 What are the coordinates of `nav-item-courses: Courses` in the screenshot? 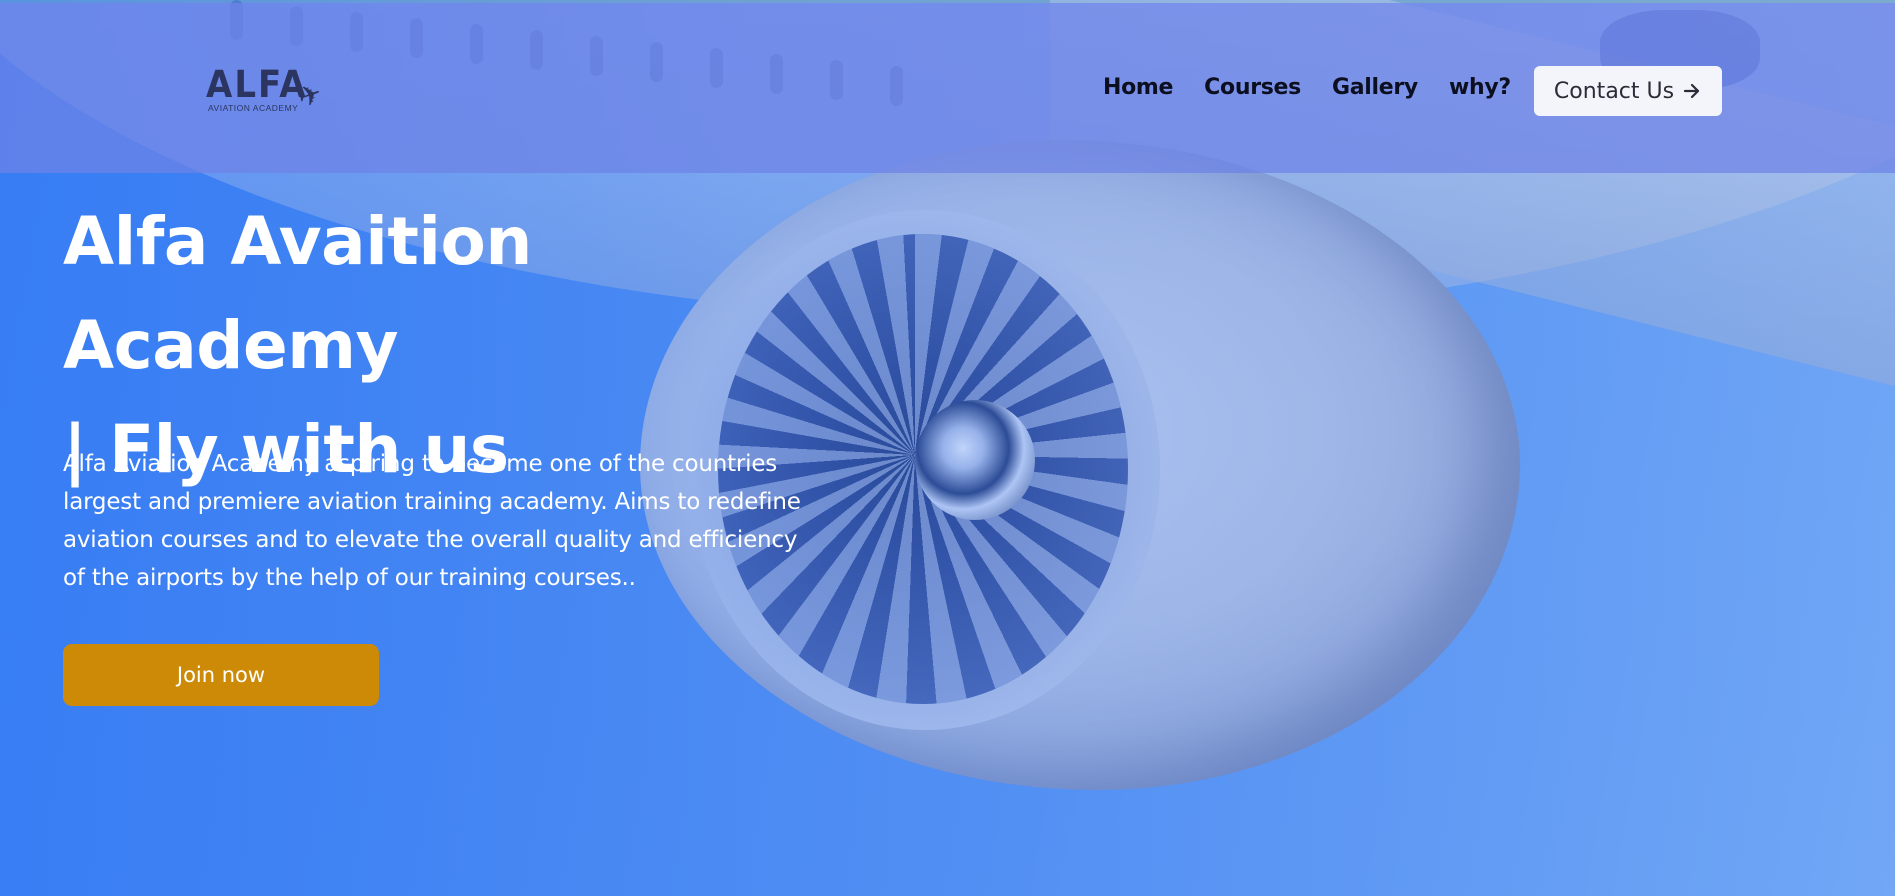 It's located at (1252, 87).